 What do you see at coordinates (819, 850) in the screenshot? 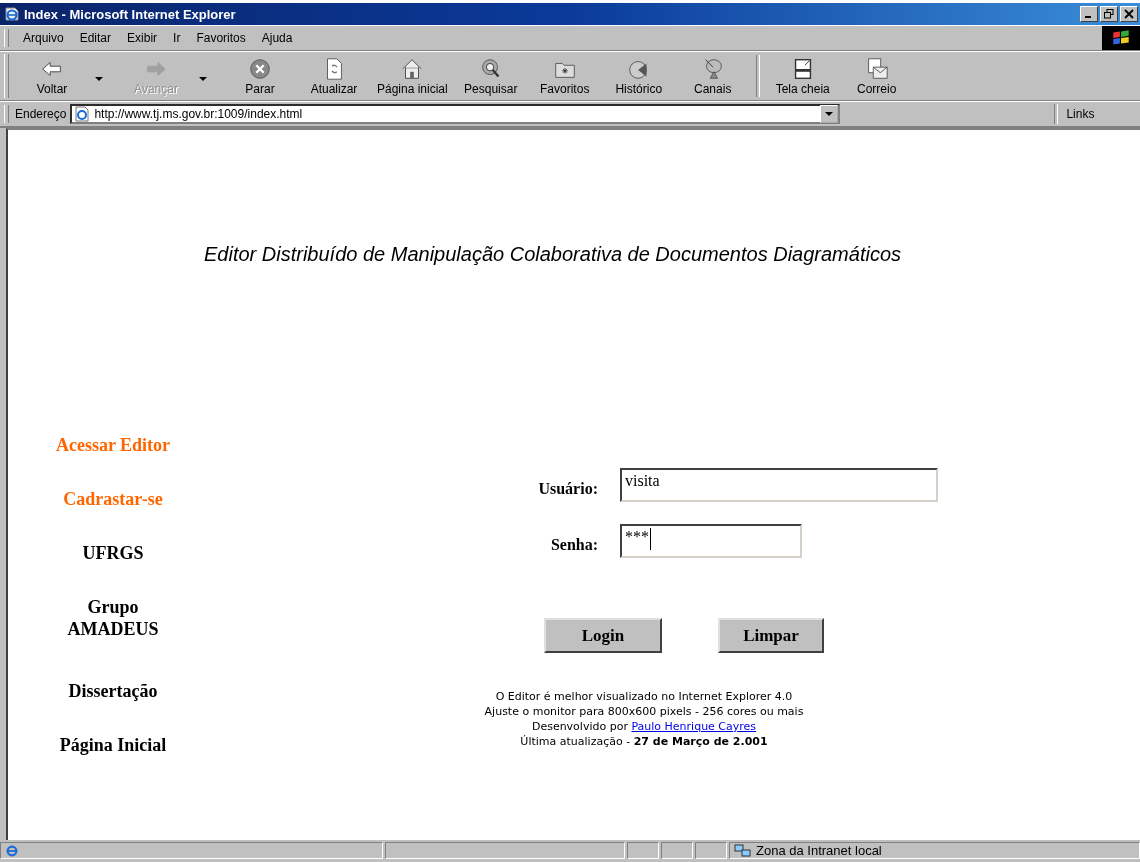
I see `security-zone: Zona da Intranet local` at bounding box center [819, 850].